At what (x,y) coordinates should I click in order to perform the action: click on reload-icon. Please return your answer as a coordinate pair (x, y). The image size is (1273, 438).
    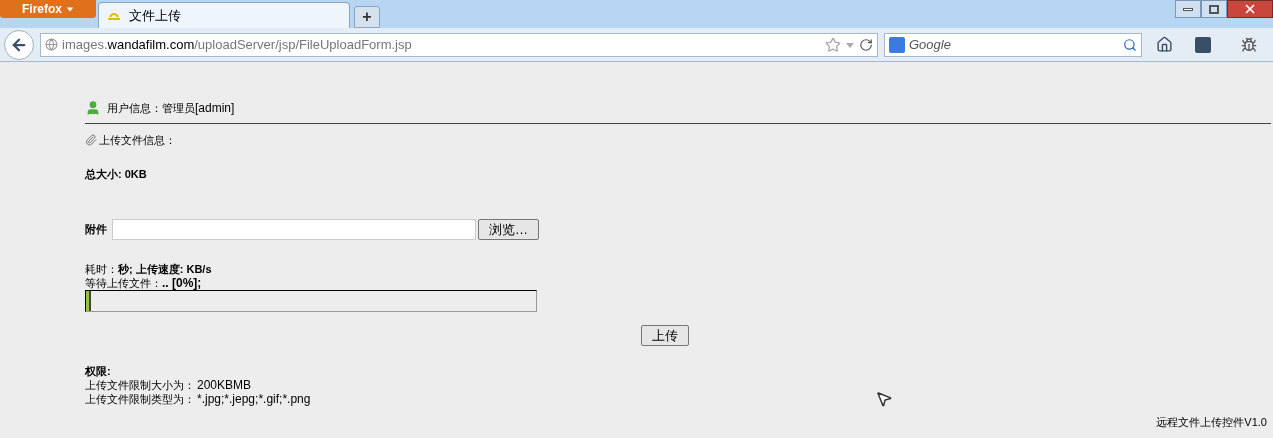
    Looking at the image, I should click on (866, 44).